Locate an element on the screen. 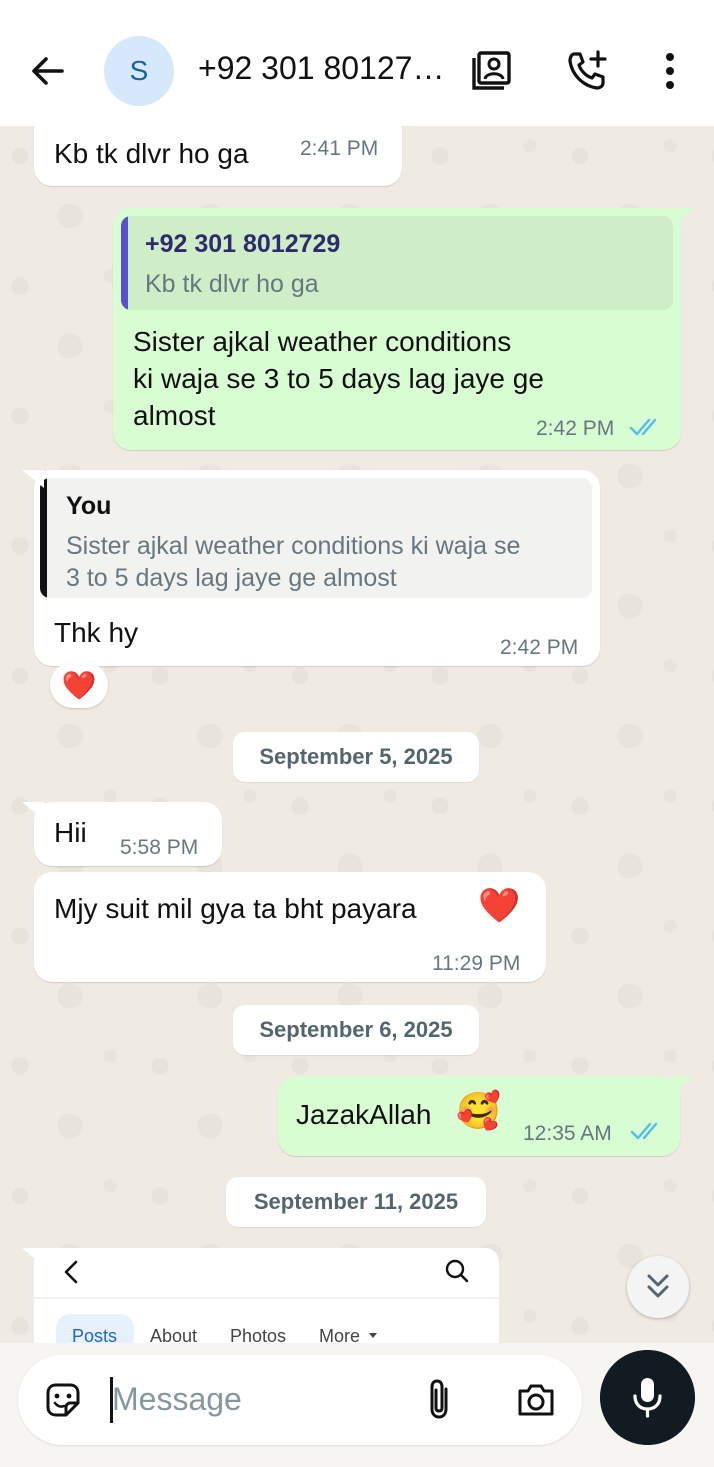  sticker-icon is located at coordinates (63, 1400).